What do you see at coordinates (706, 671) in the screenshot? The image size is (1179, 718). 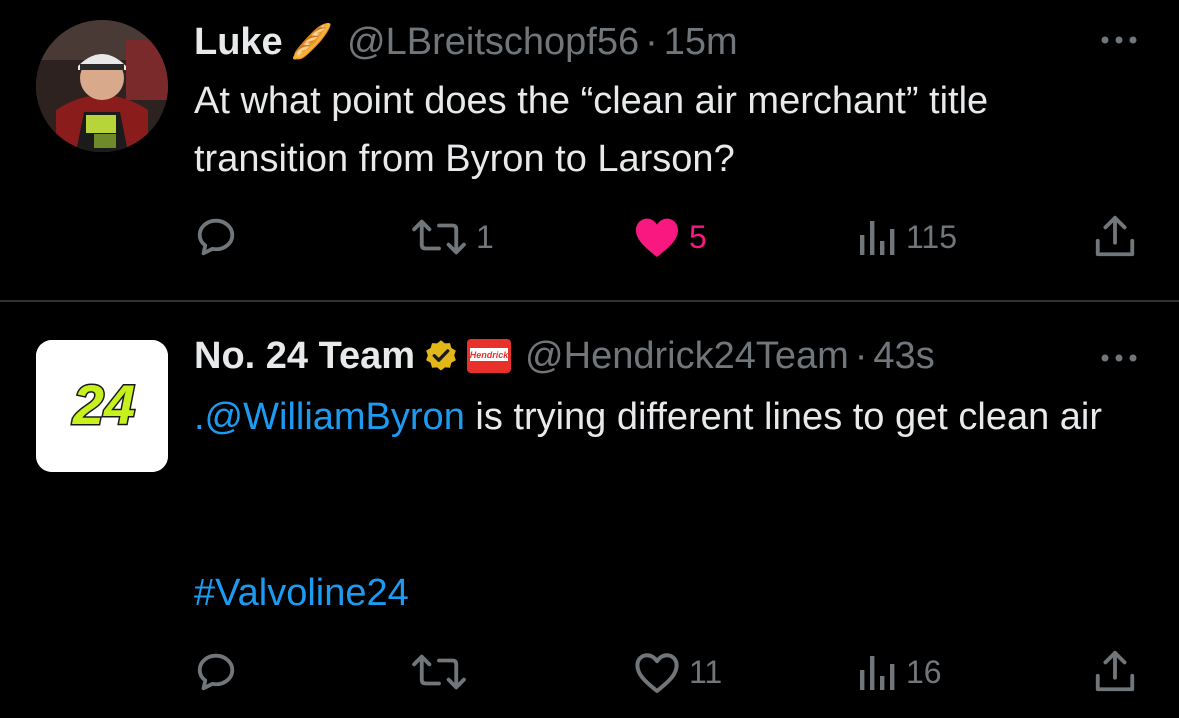 I see `like-count: 11` at bounding box center [706, 671].